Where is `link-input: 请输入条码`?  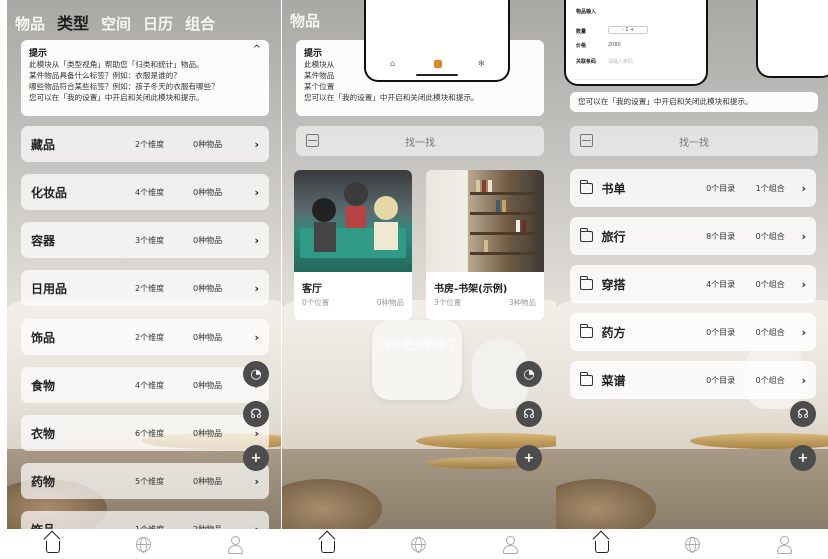
link-input: 请输入条码 is located at coordinates (620, 61).